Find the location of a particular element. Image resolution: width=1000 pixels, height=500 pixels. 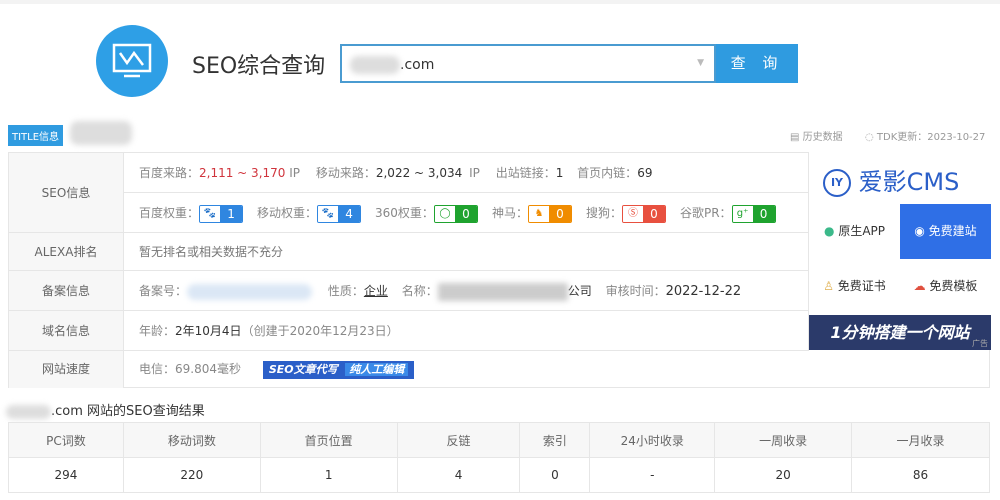

weight-badge: Ⓢ 0 is located at coordinates (643, 213).